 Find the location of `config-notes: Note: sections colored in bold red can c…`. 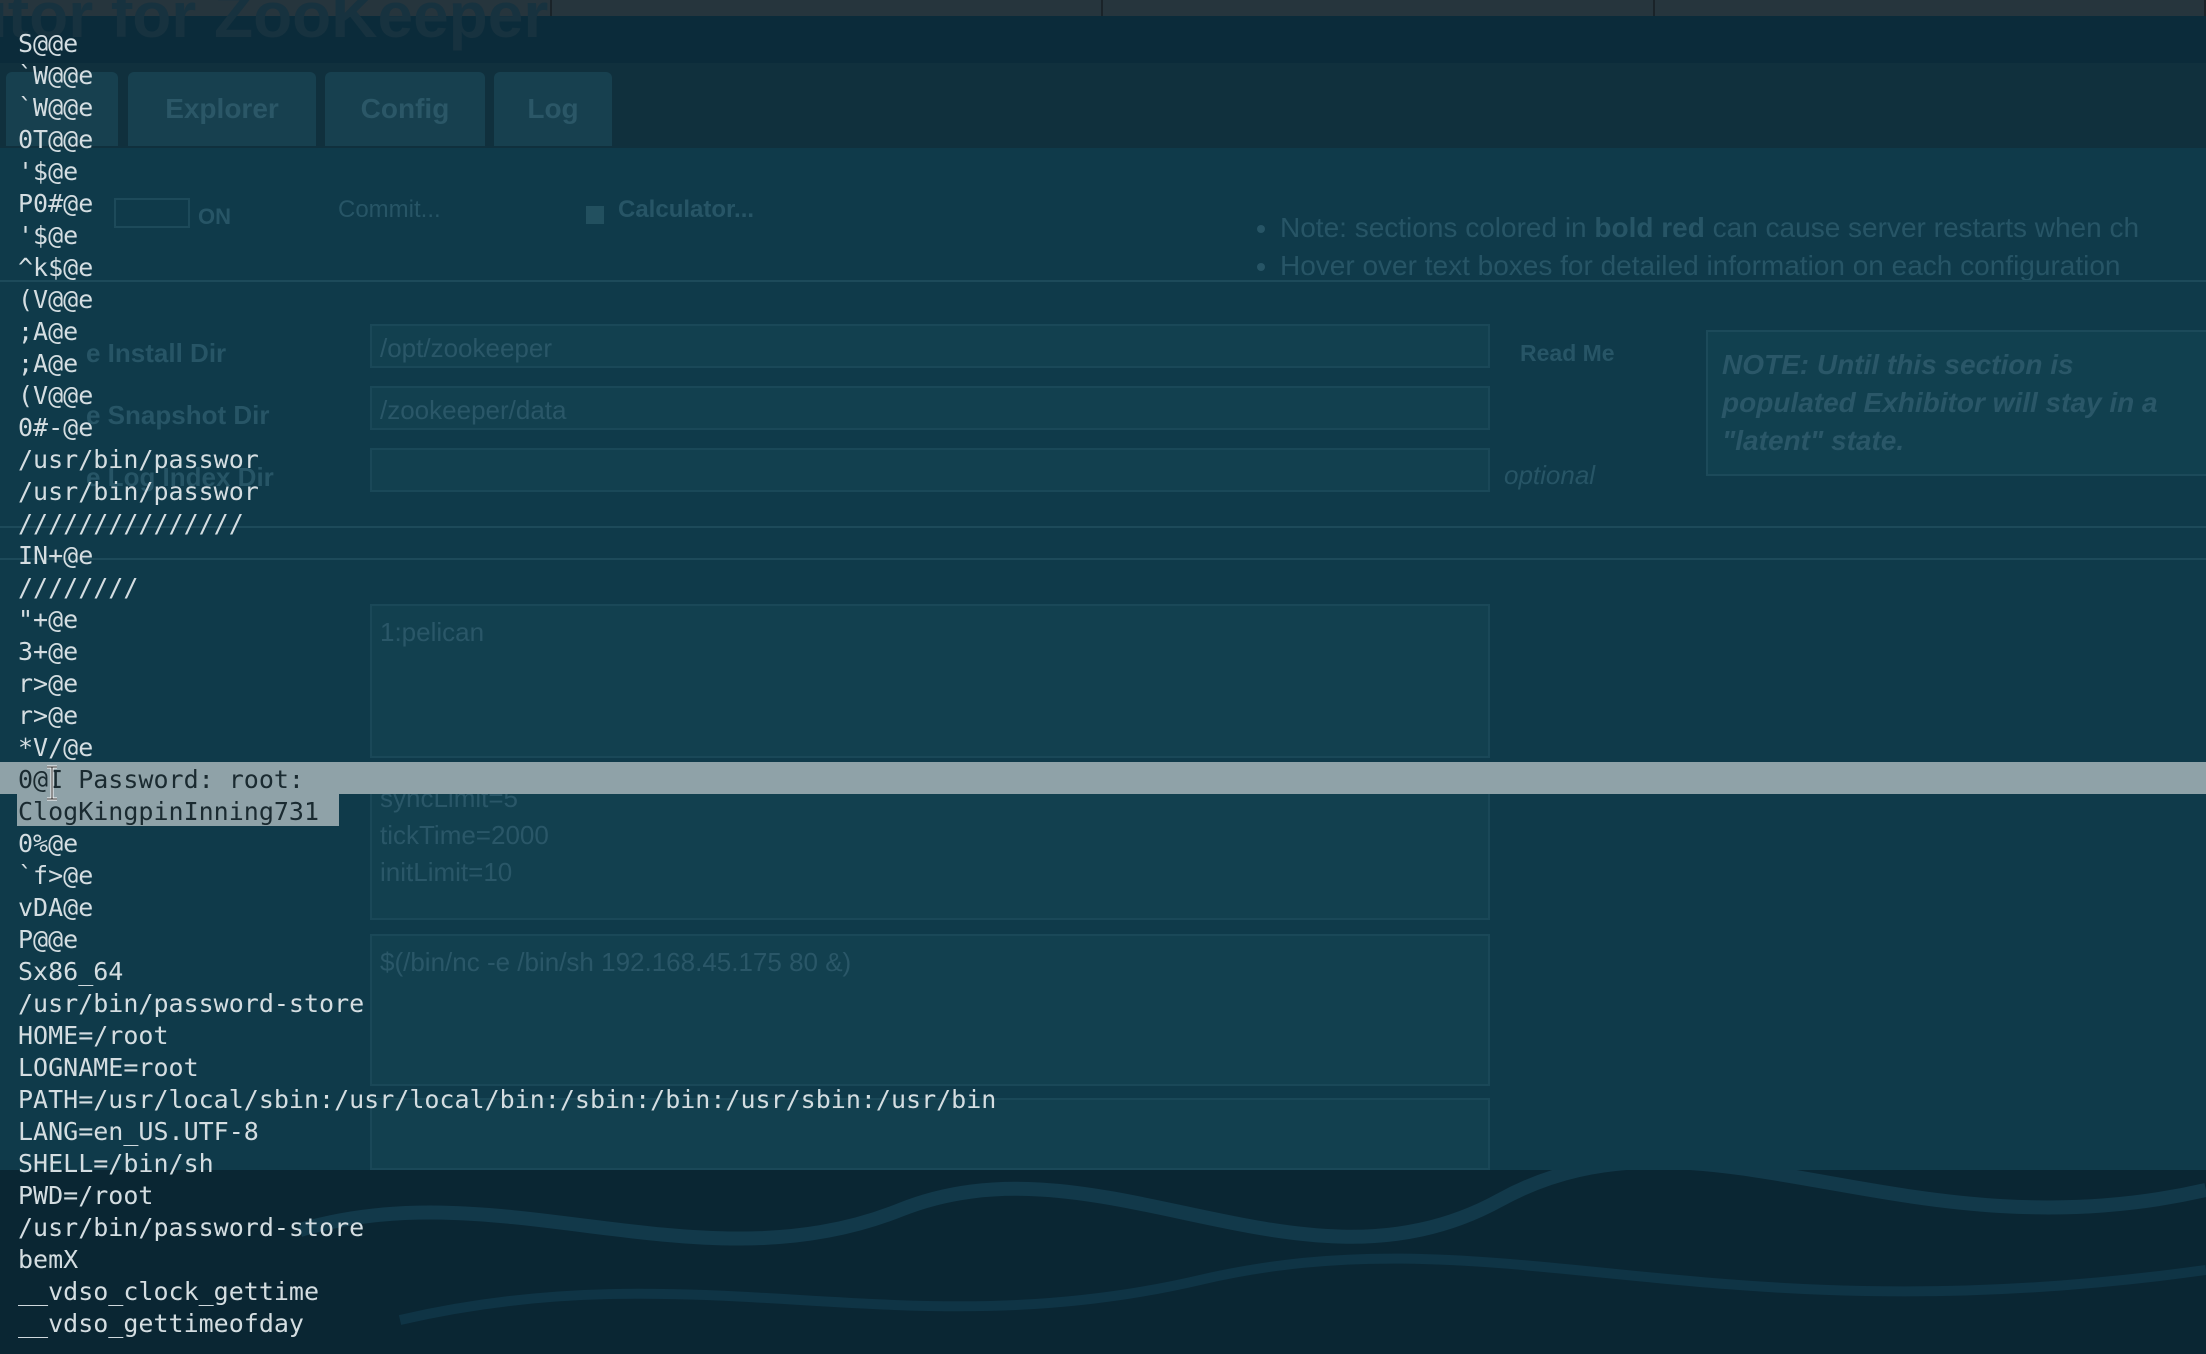

config-notes: Note: sections colored in bold red can c… is located at coordinates (1689, 247).